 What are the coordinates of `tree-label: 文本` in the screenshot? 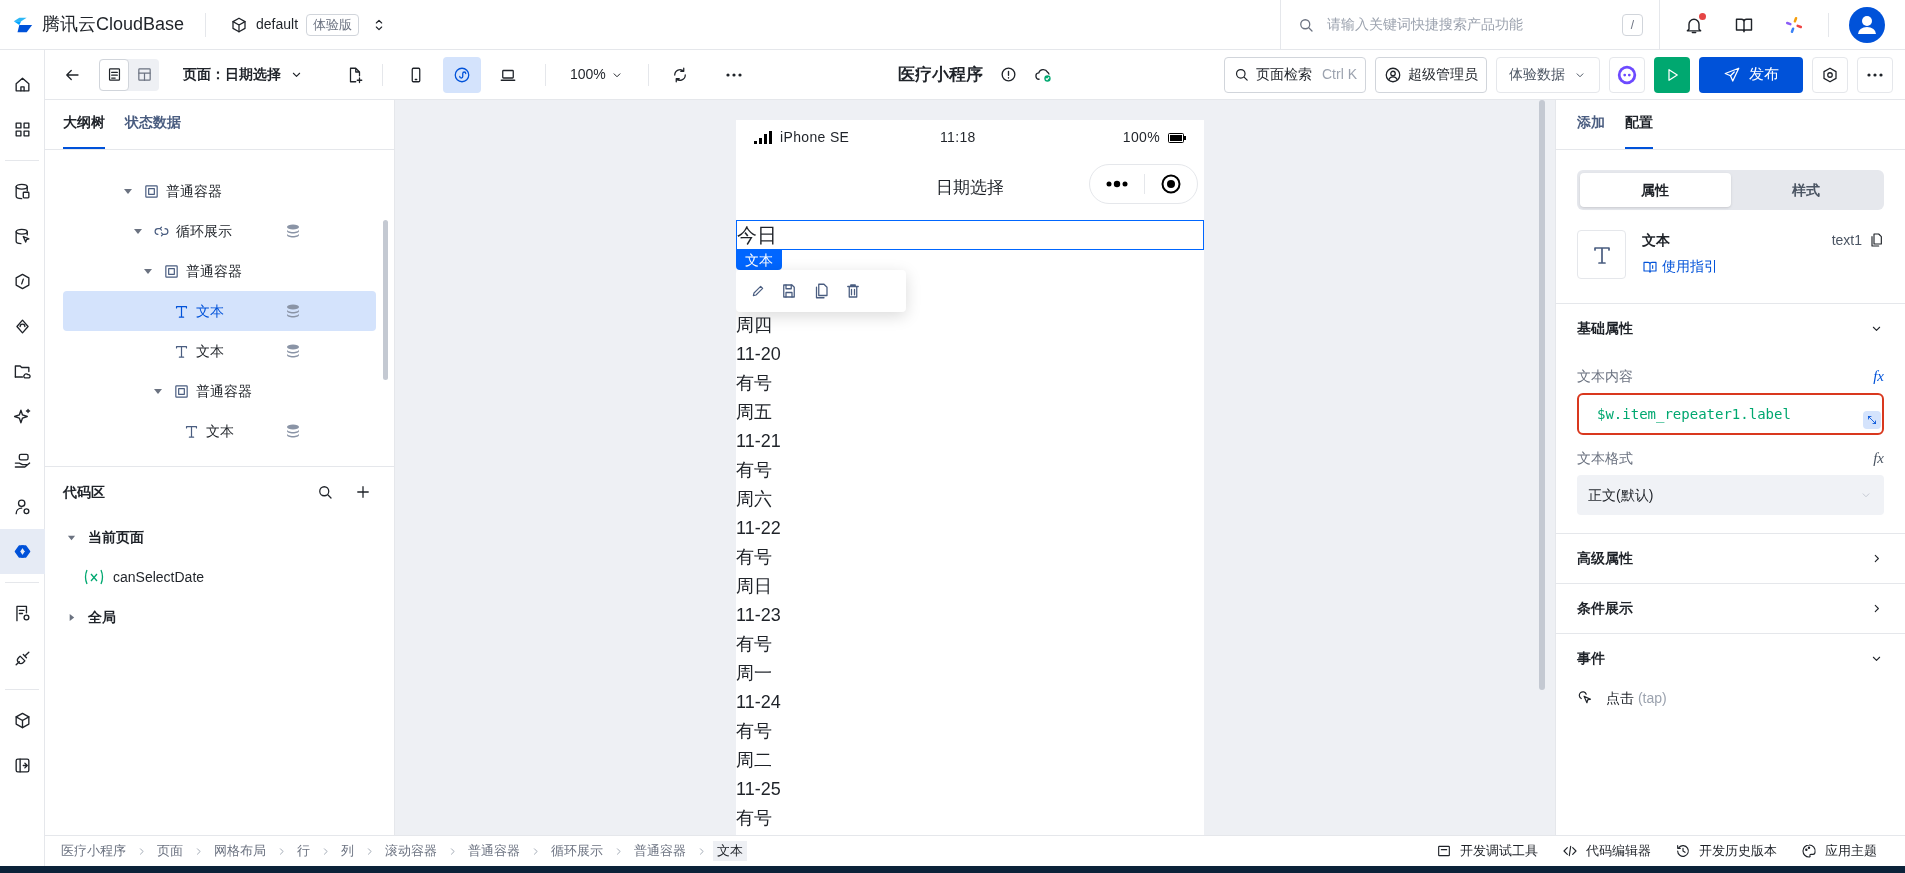 It's located at (220, 431).